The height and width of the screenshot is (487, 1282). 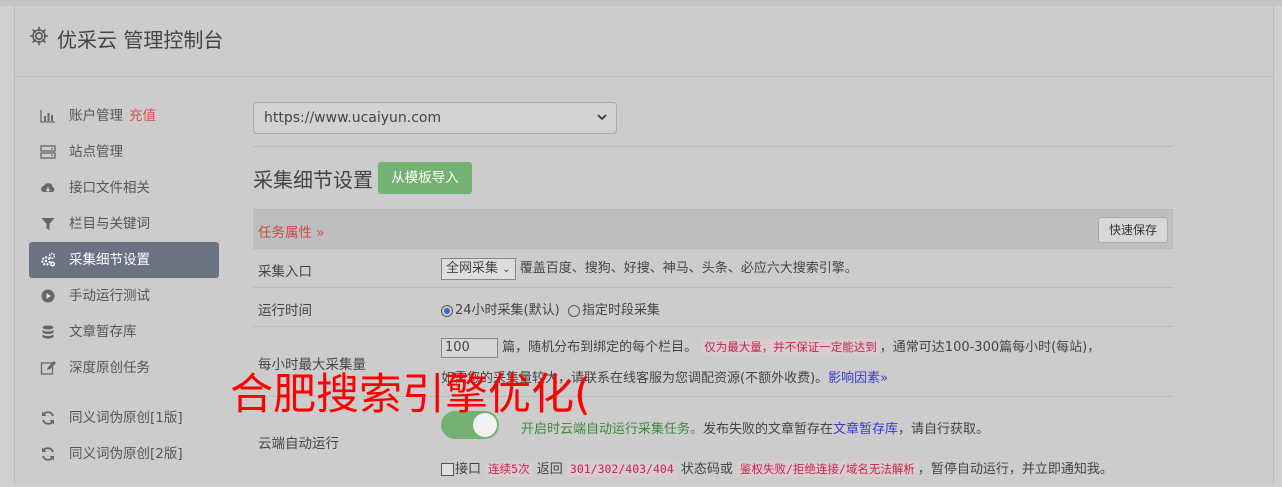 What do you see at coordinates (612, 429) in the screenshot?
I see `text: 开启时云端自动运行采集任务。` at bounding box center [612, 429].